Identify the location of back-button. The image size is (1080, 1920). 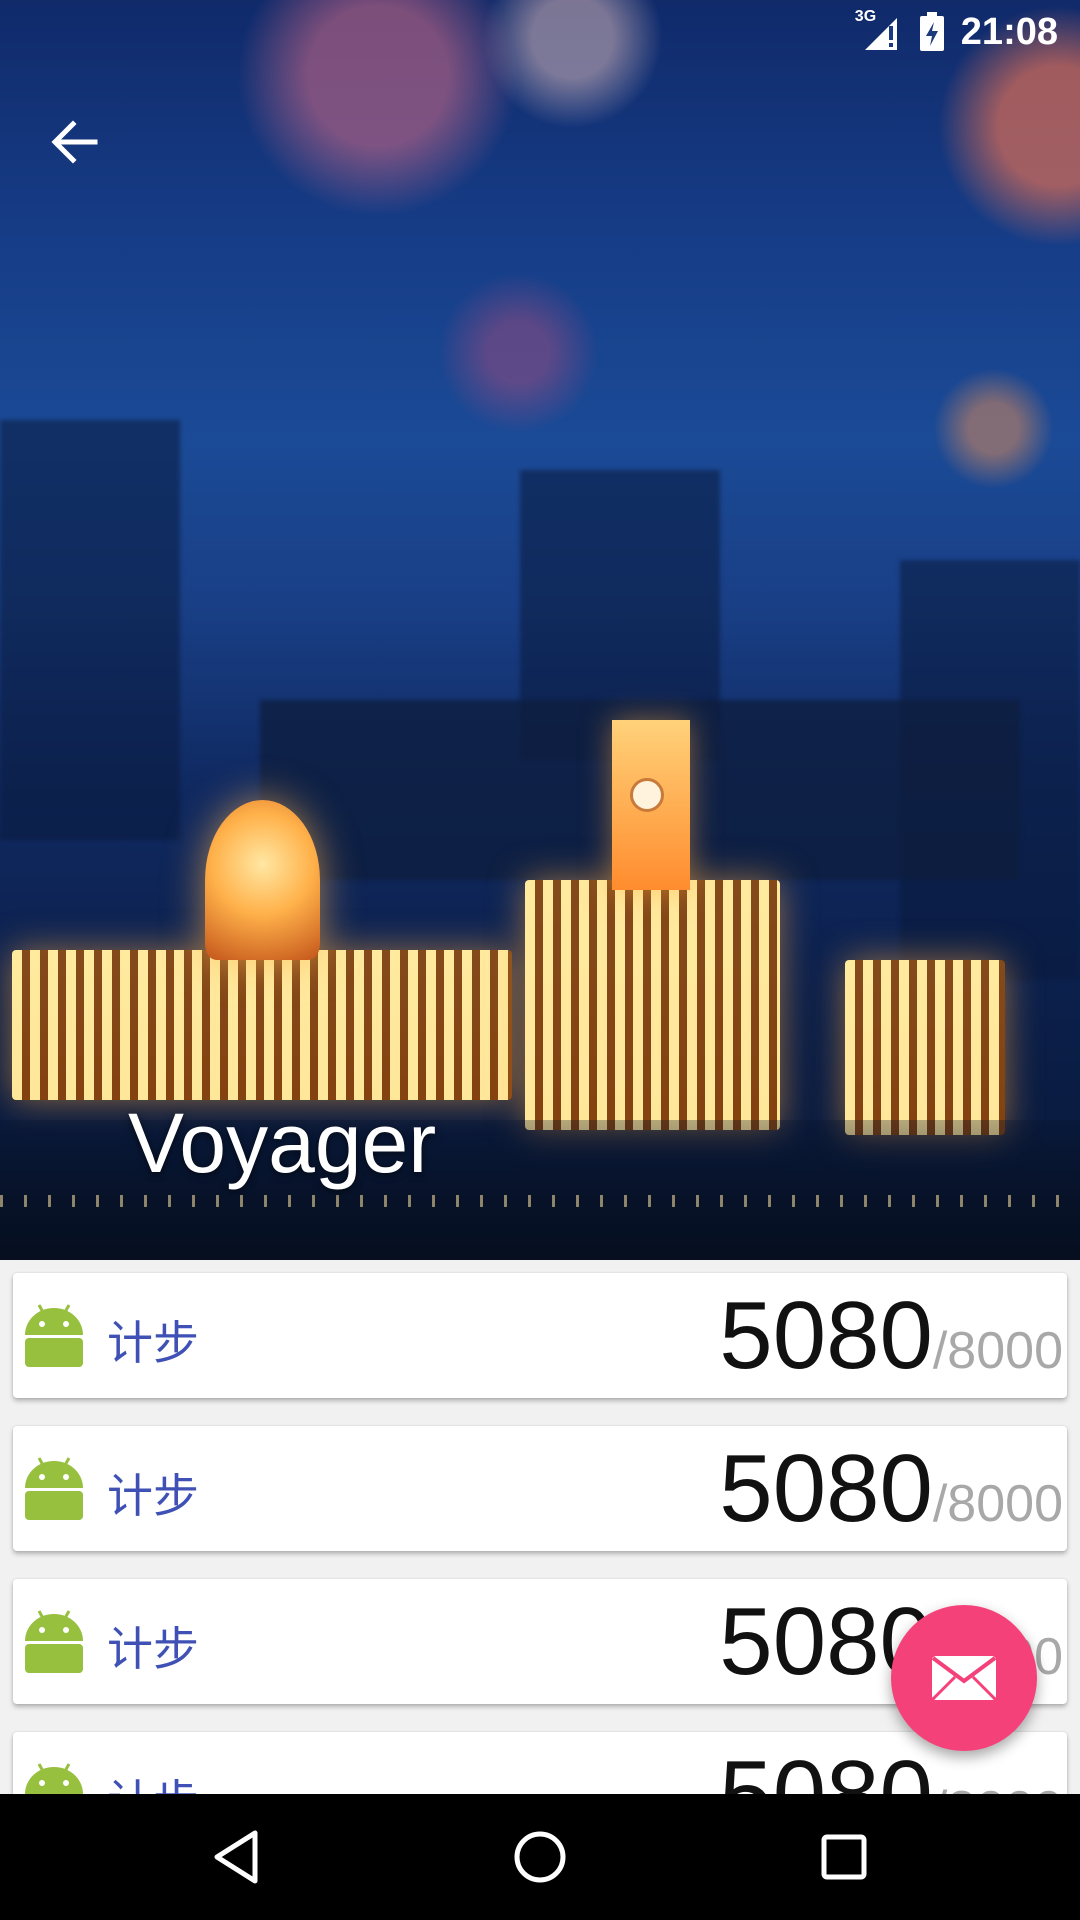
(74, 142).